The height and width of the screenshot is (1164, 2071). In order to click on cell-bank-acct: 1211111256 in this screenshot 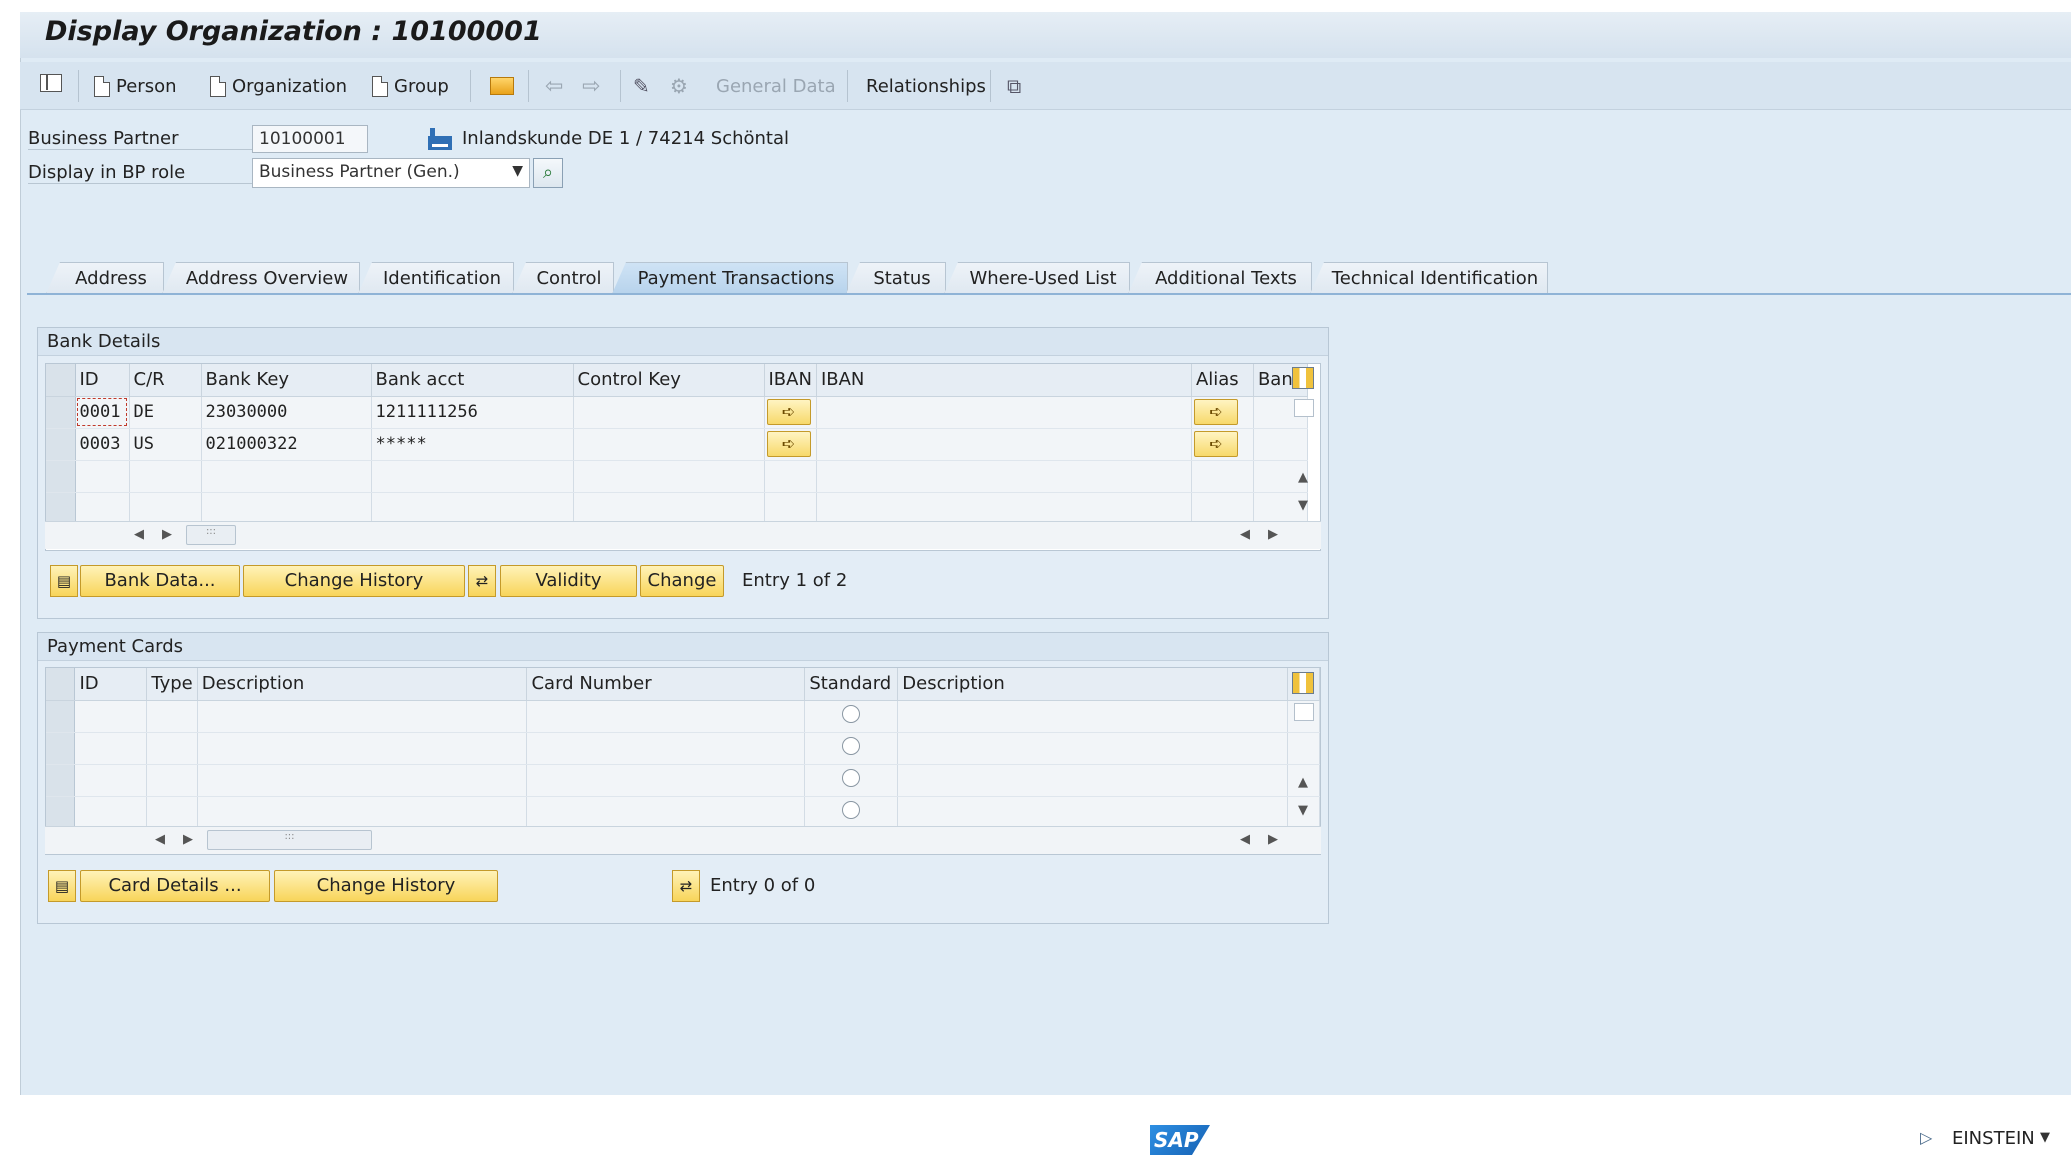, I will do `click(472, 412)`.